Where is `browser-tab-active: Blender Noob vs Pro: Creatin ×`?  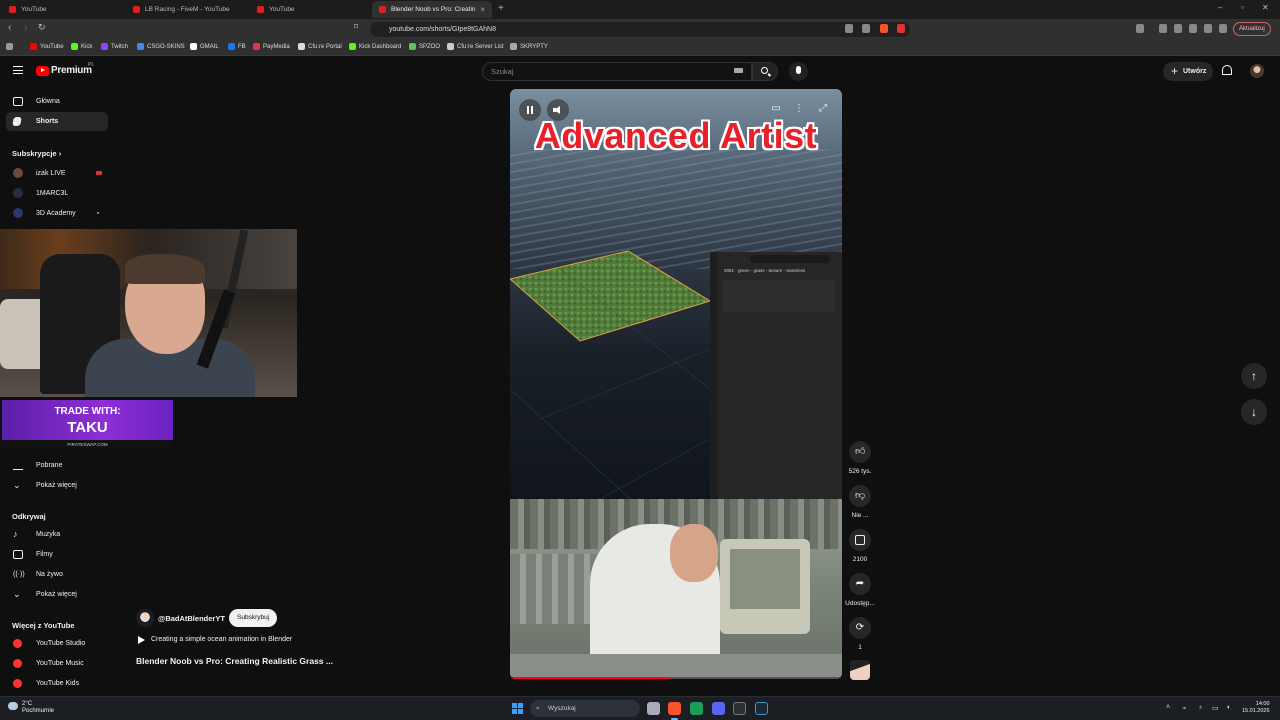
browser-tab-active: Blender Noob vs Pro: Creatin × is located at coordinates (432, 9).